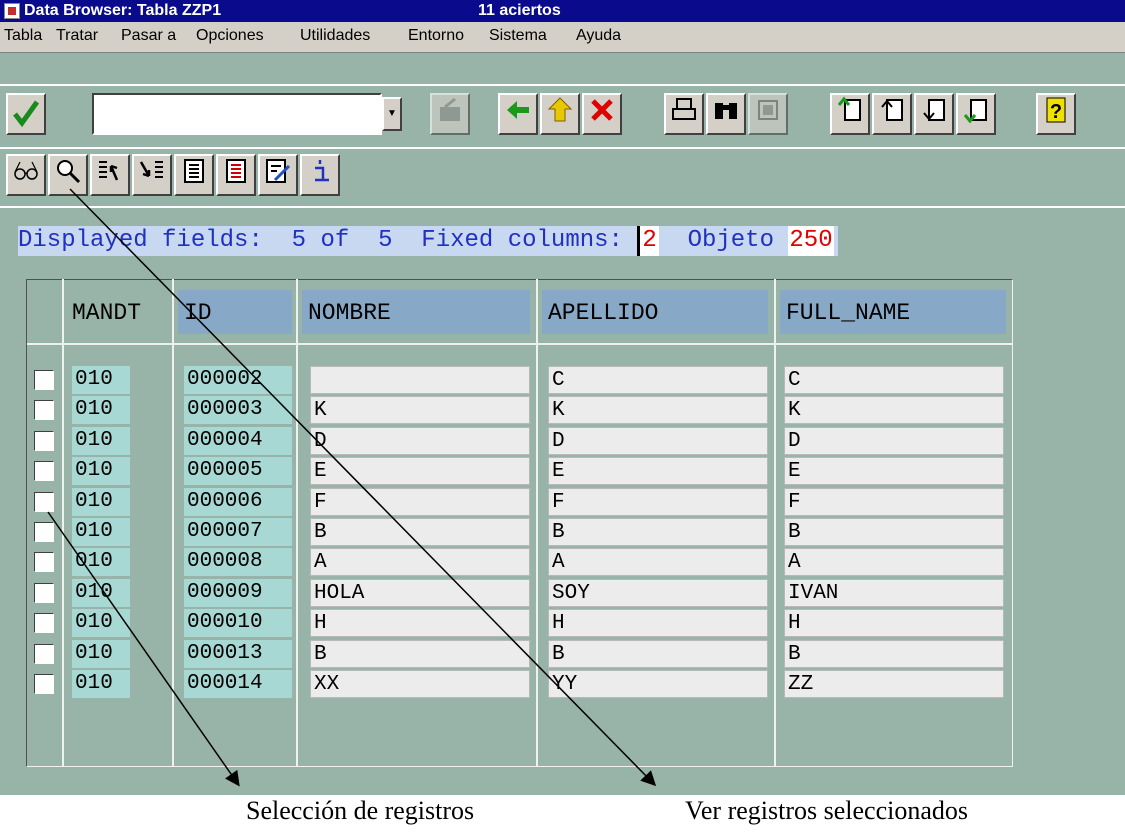  What do you see at coordinates (360, 810) in the screenshot?
I see `annotation-select-records: Selección de registros` at bounding box center [360, 810].